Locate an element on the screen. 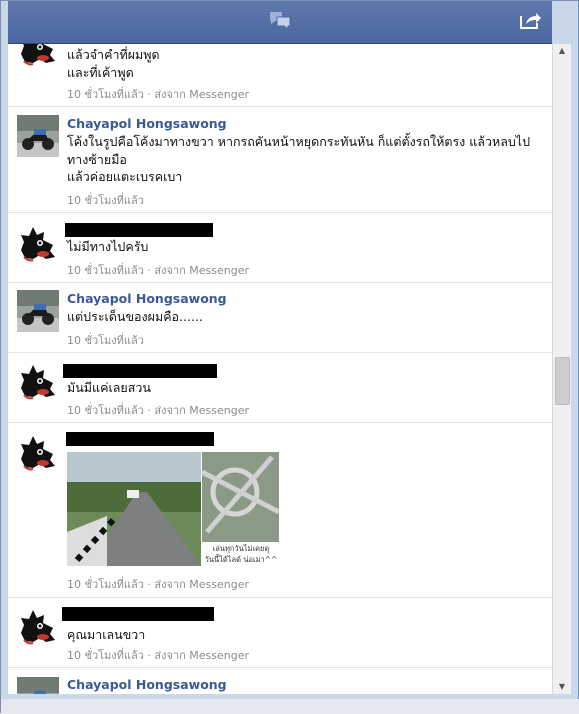  message-text: แล้วจำคำที่ผมพูดและที่เค้าพูด is located at coordinates (306, 63).